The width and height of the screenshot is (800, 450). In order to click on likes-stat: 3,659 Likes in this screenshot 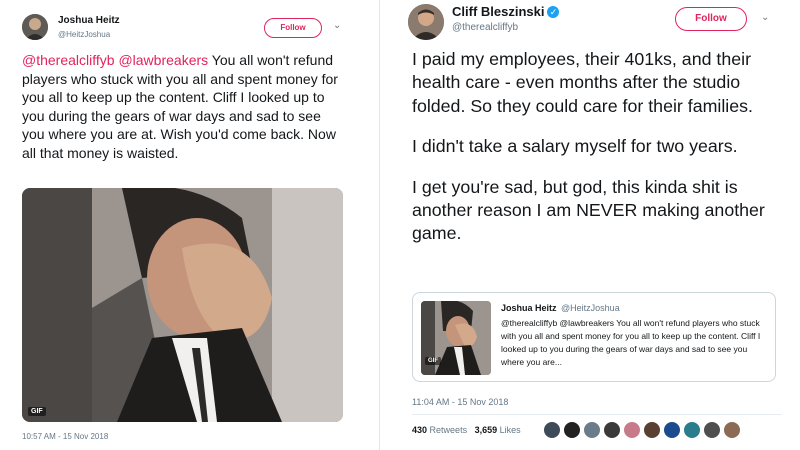, I will do `click(498, 430)`.